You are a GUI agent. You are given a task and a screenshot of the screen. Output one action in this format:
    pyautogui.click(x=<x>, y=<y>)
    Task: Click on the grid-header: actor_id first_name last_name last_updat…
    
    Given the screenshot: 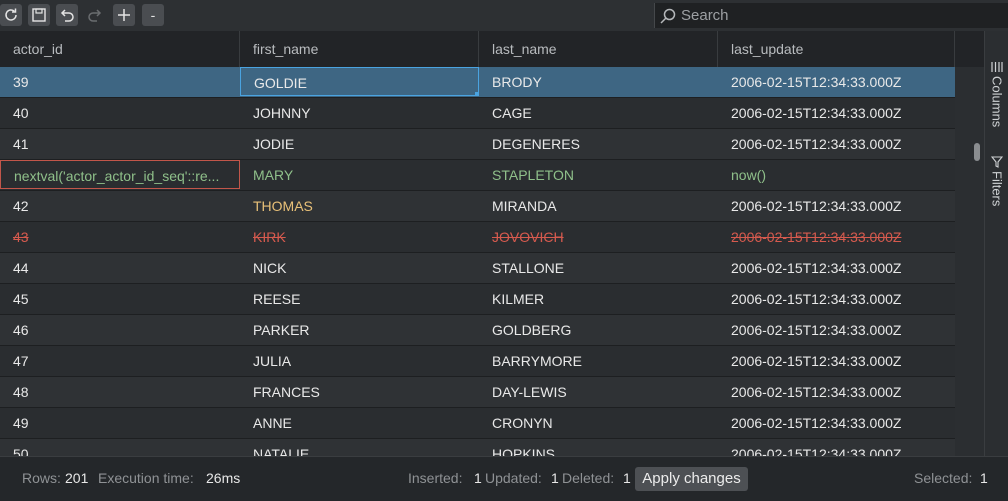 What is the action you would take?
    pyautogui.click(x=492, y=49)
    